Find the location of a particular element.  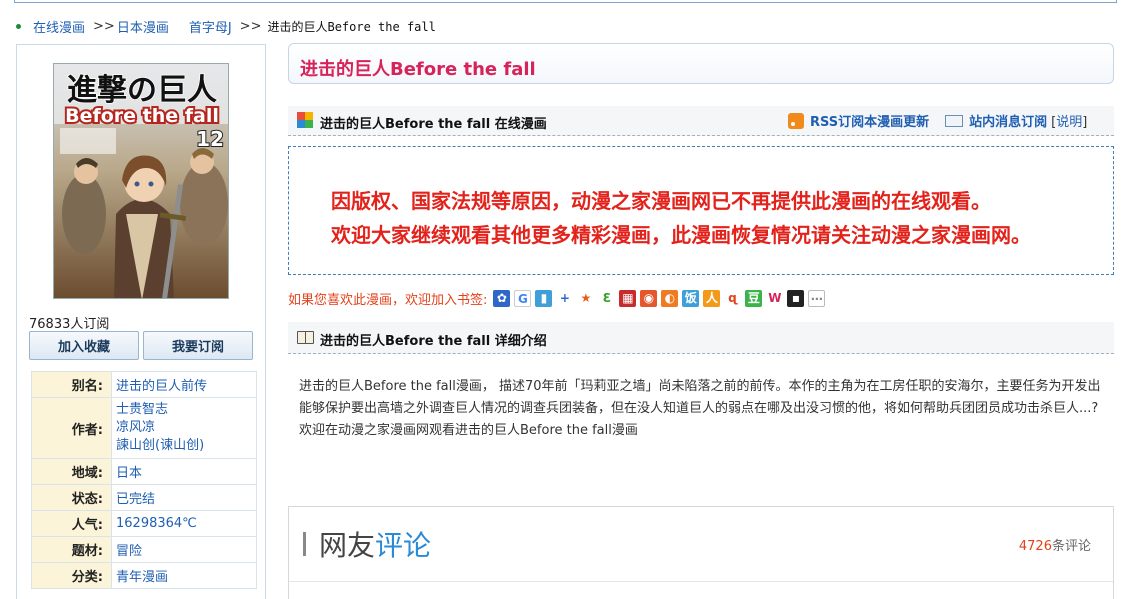

breadcrumb-japanese-comics: 日本漫画 is located at coordinates (143, 26).